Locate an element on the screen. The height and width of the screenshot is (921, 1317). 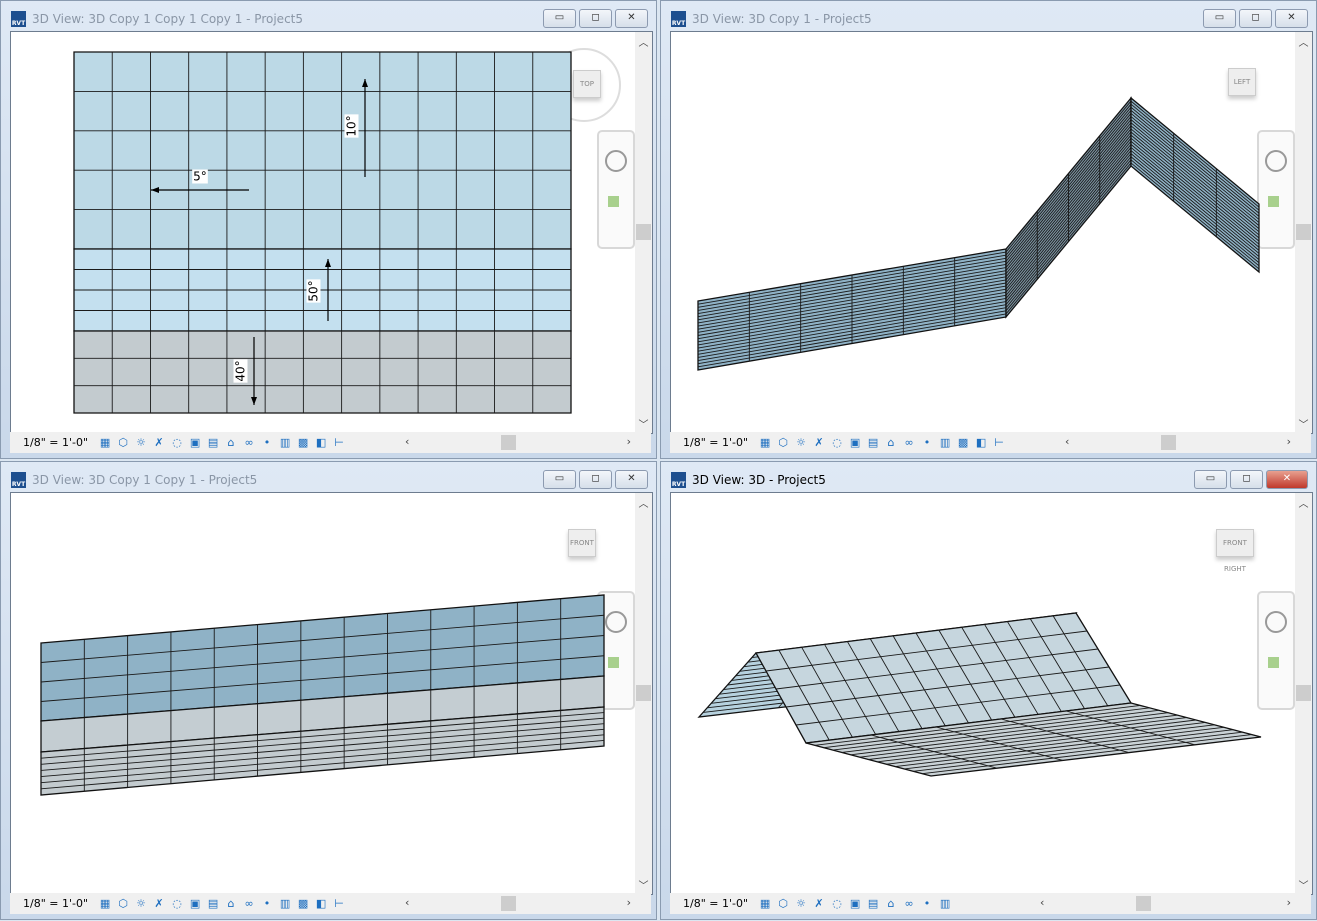
angle-label: 10° is located at coordinates (352, 125).